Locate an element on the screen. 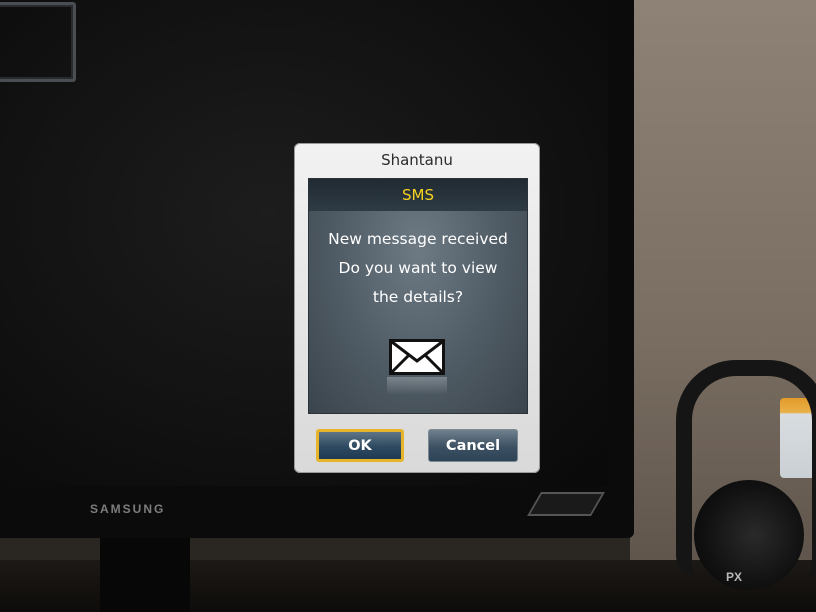 The width and height of the screenshot is (816, 612). headset-logo: PX is located at coordinates (734, 577).